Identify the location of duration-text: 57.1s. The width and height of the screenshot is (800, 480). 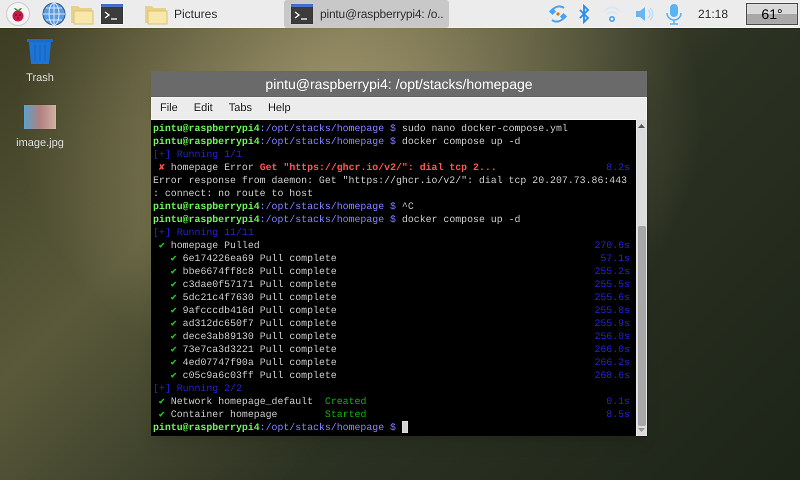
(615, 258).